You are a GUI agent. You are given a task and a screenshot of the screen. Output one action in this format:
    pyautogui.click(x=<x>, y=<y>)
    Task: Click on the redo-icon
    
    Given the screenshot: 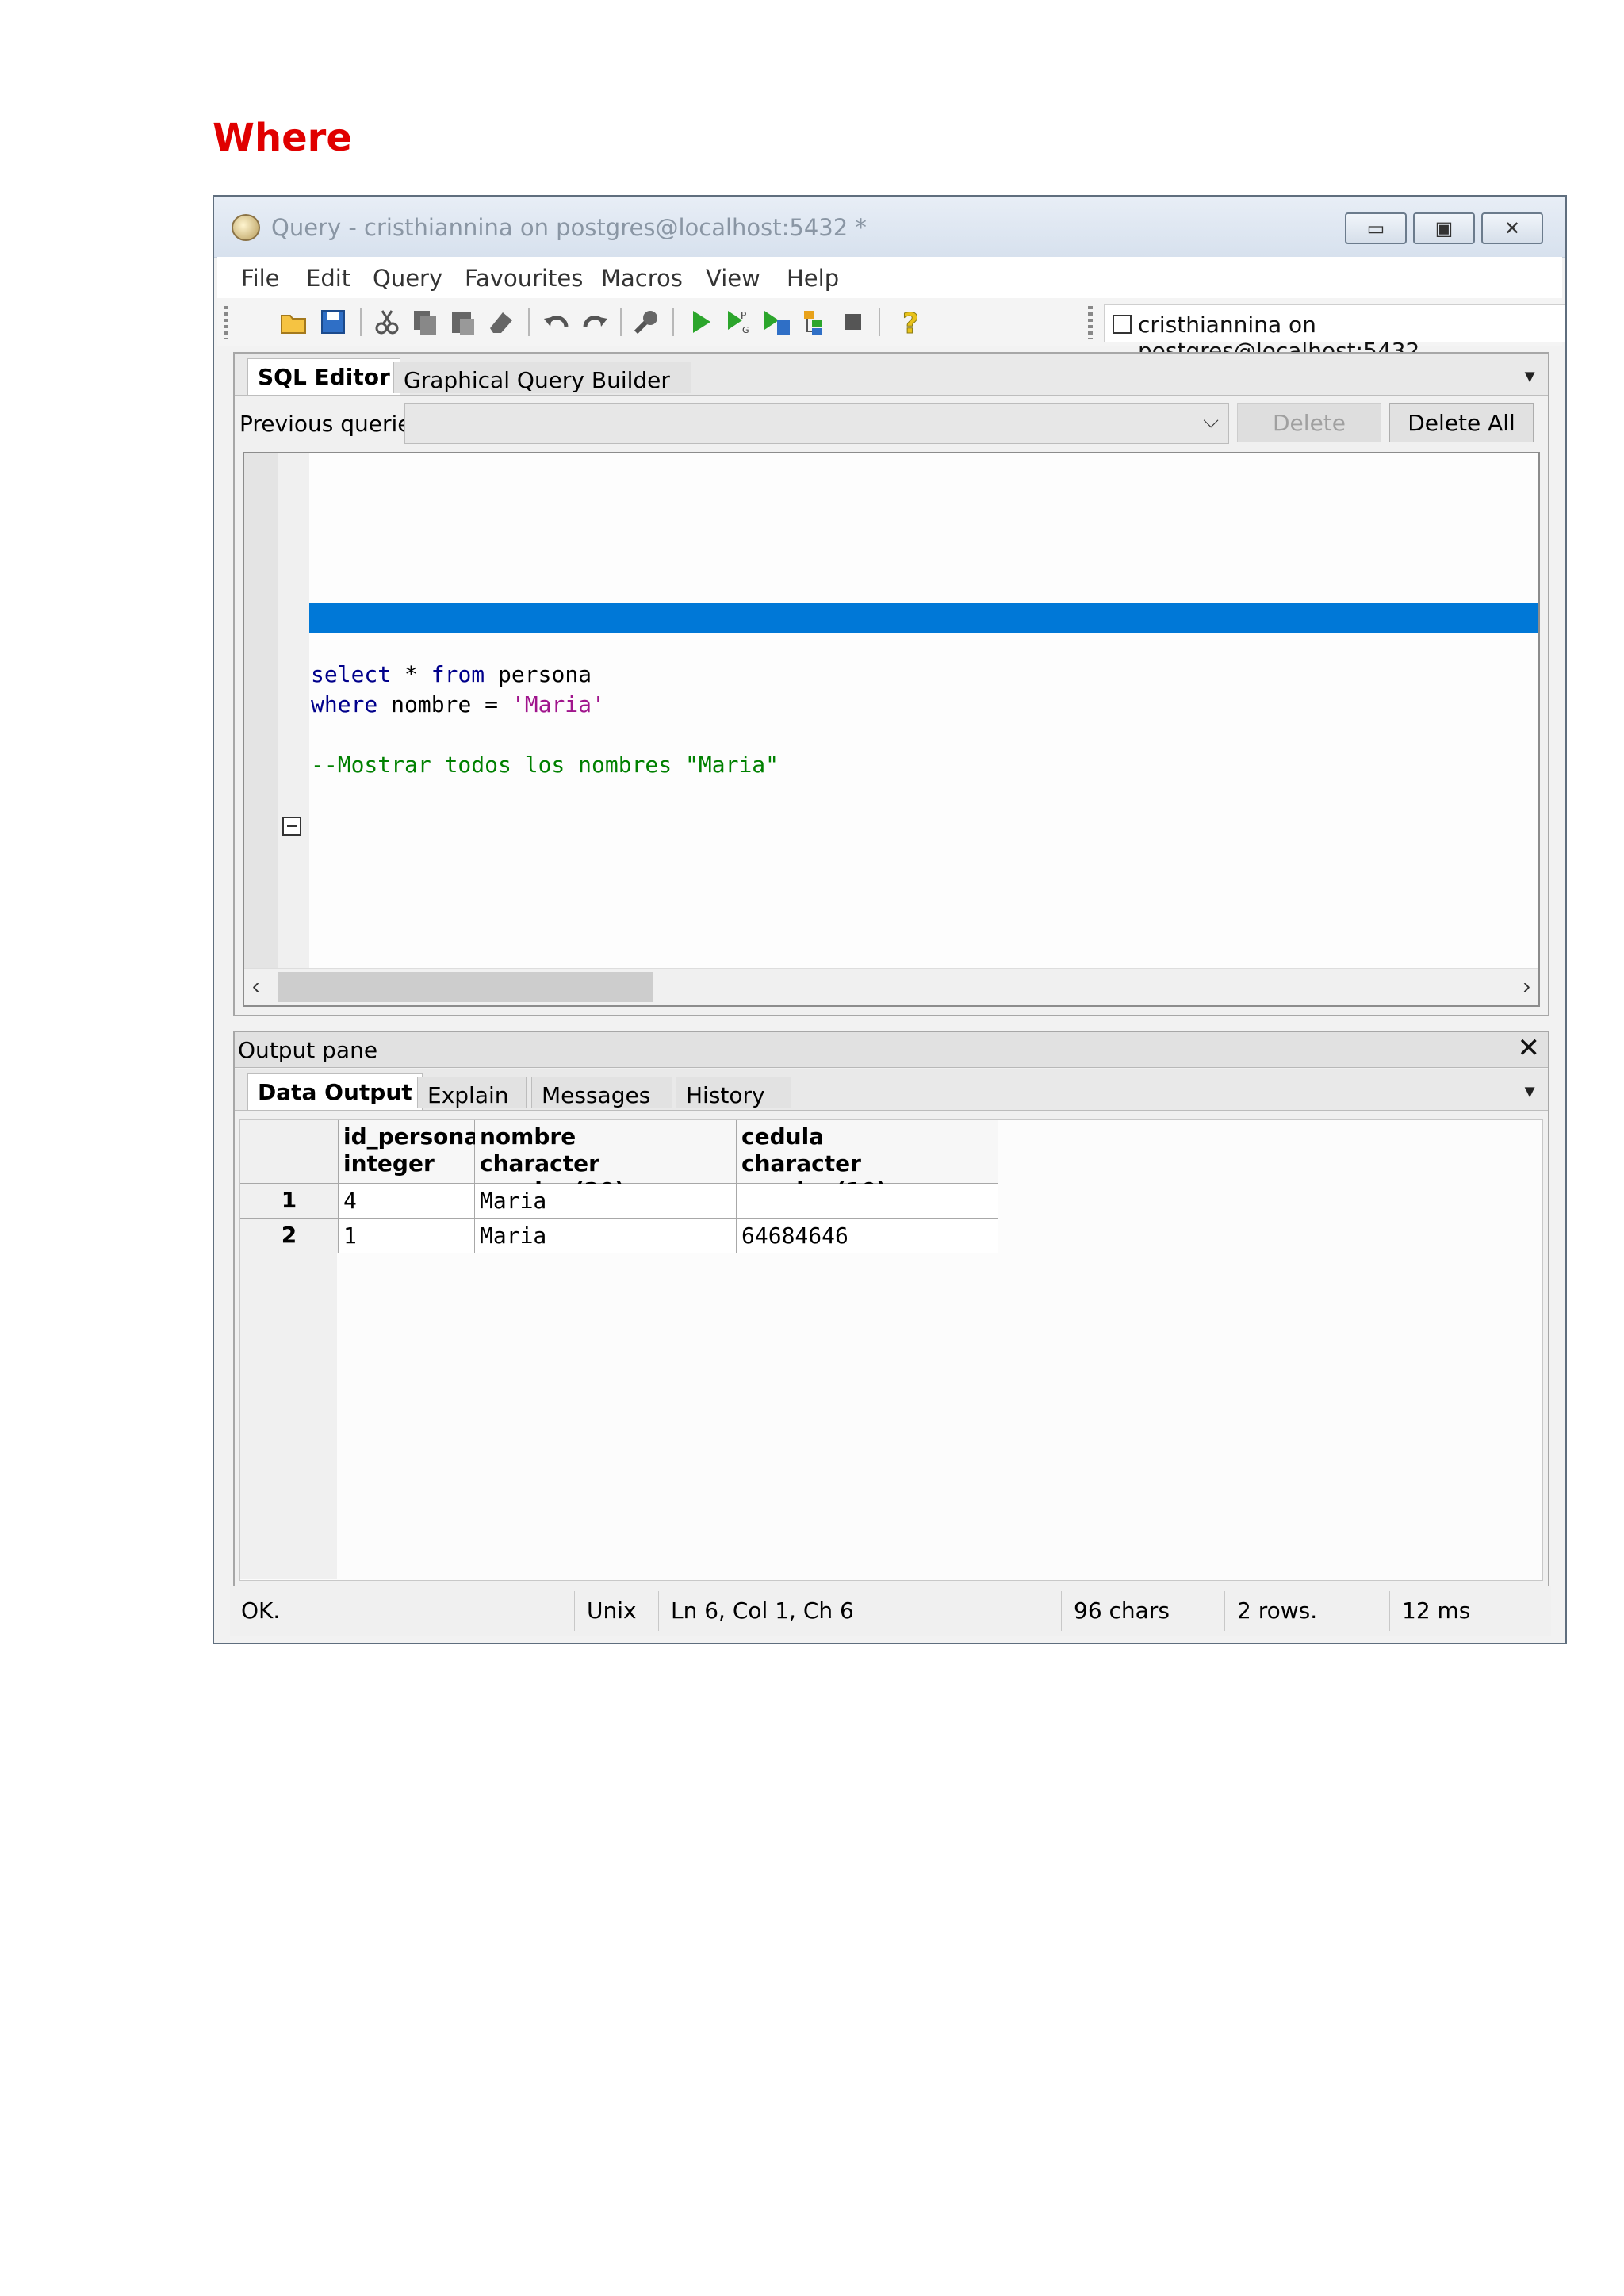 What is the action you would take?
    pyautogui.click(x=594, y=322)
    